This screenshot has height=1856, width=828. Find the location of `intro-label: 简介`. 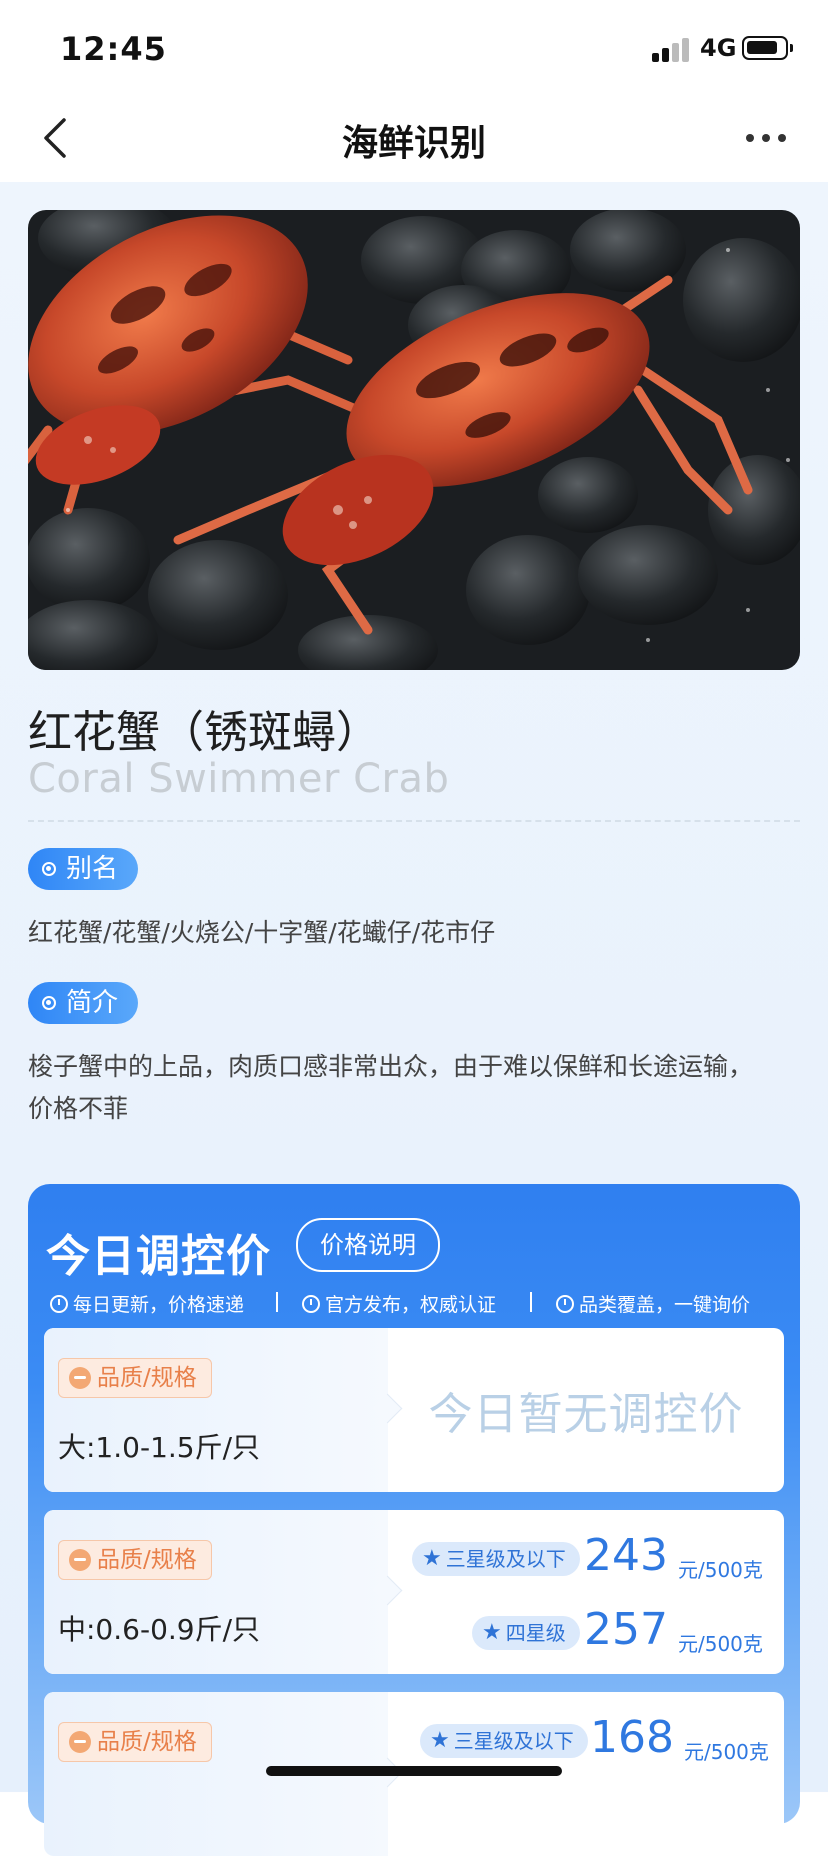

intro-label: 简介 is located at coordinates (83, 1003).